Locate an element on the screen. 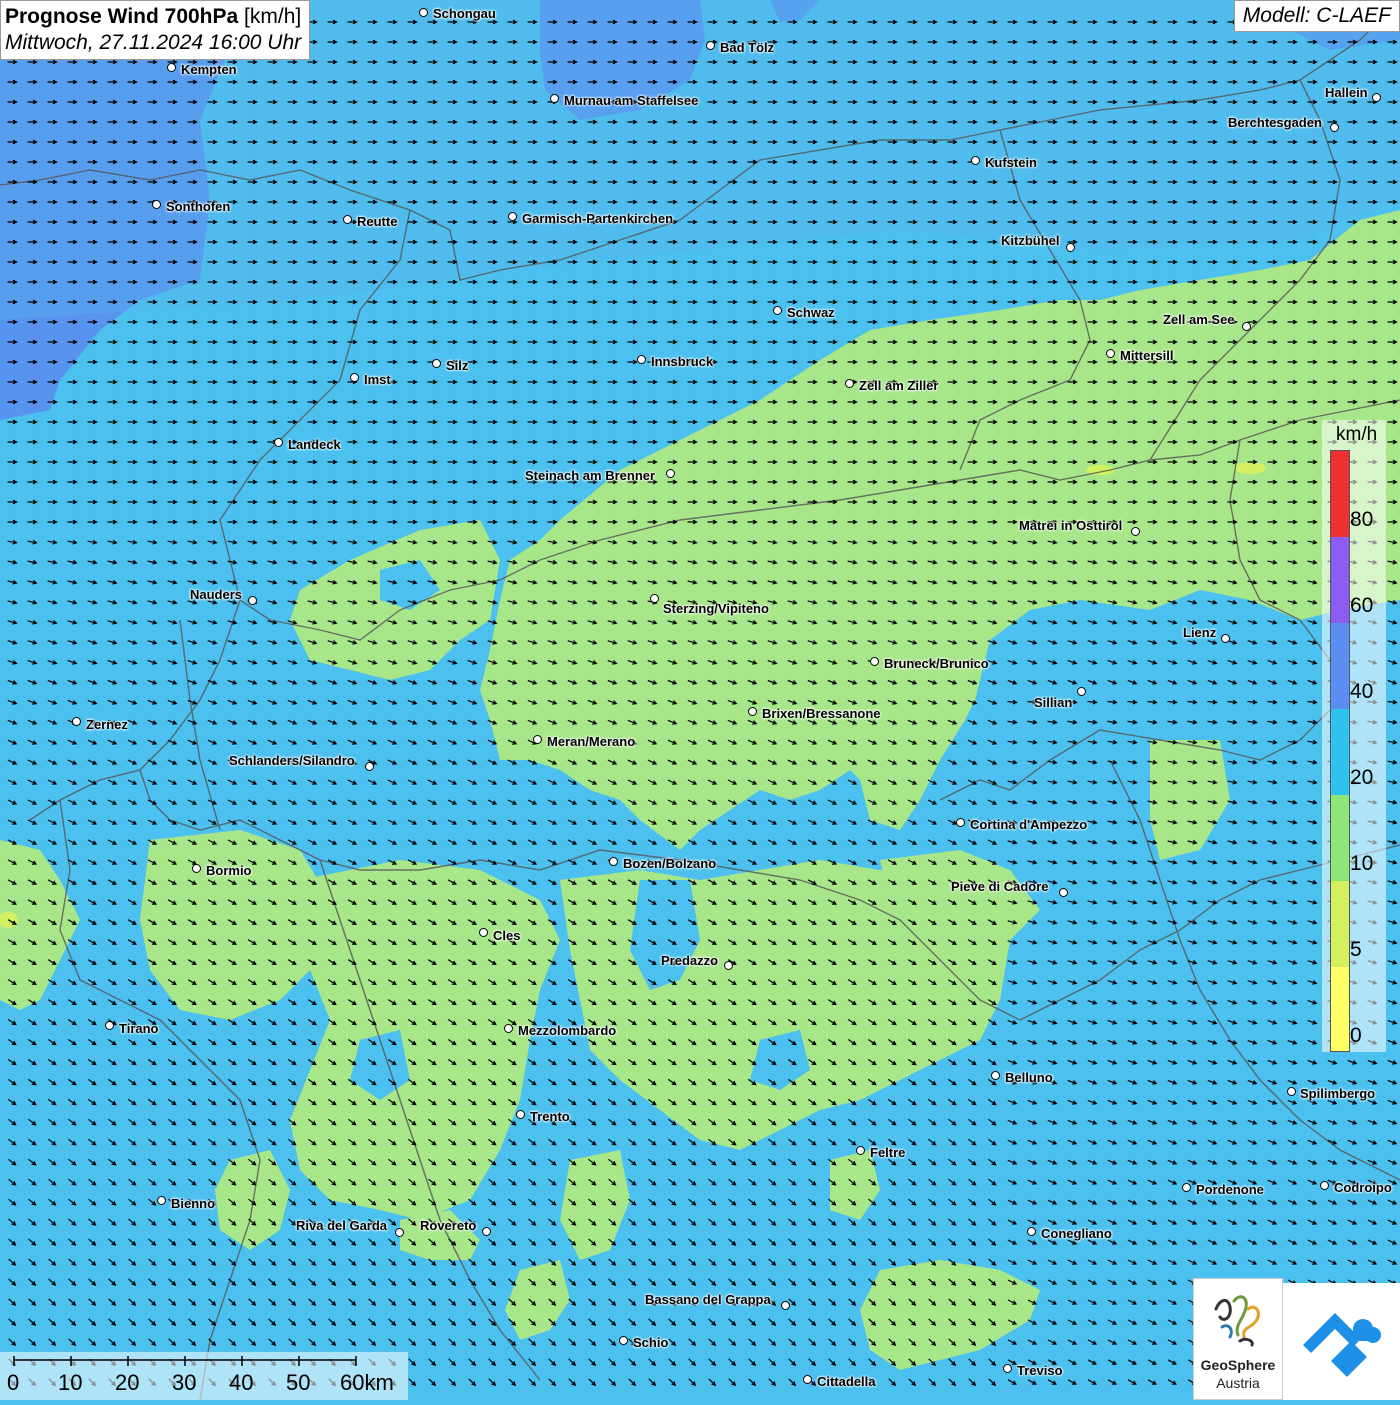  city-label: Schio is located at coordinates (651, 1342).